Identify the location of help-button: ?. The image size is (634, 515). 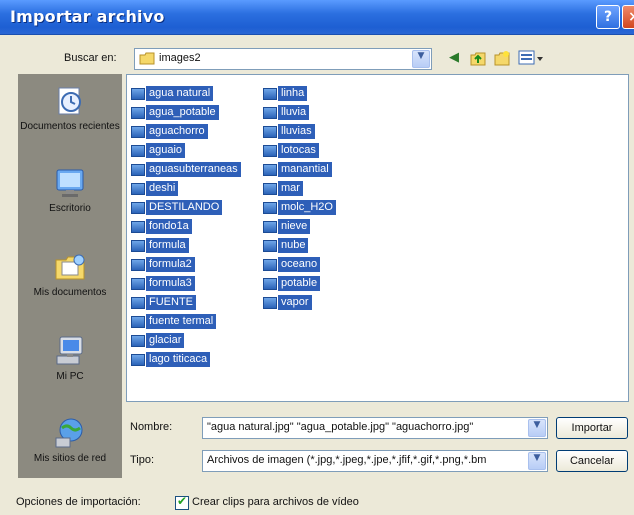
(608, 17).